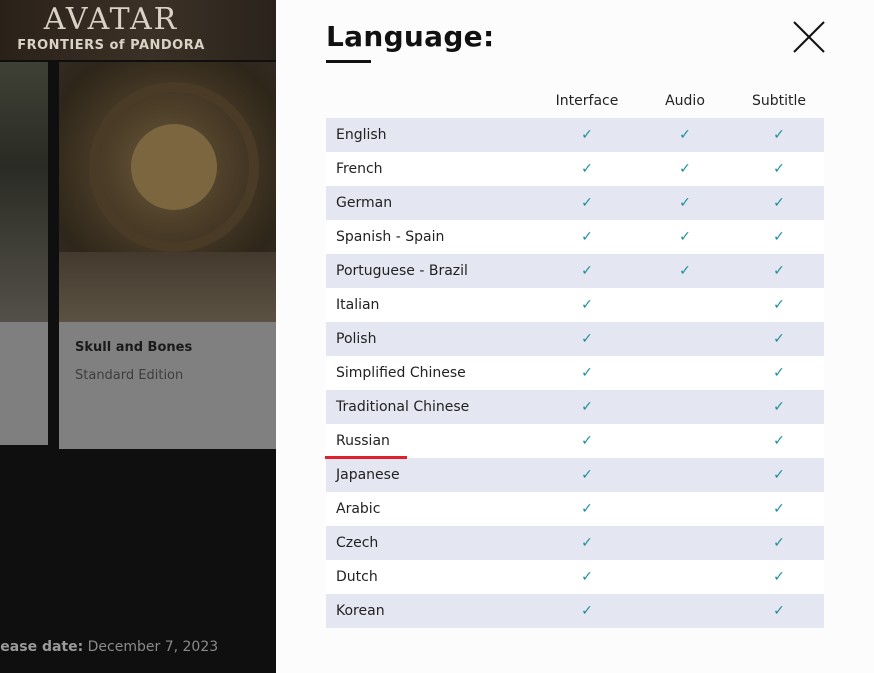  I want to click on close-button, so click(809, 37).